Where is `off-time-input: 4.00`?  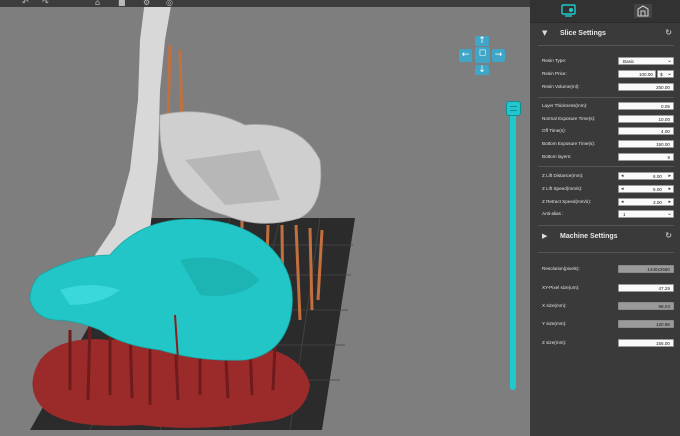 off-time-input: 4.00 is located at coordinates (646, 131).